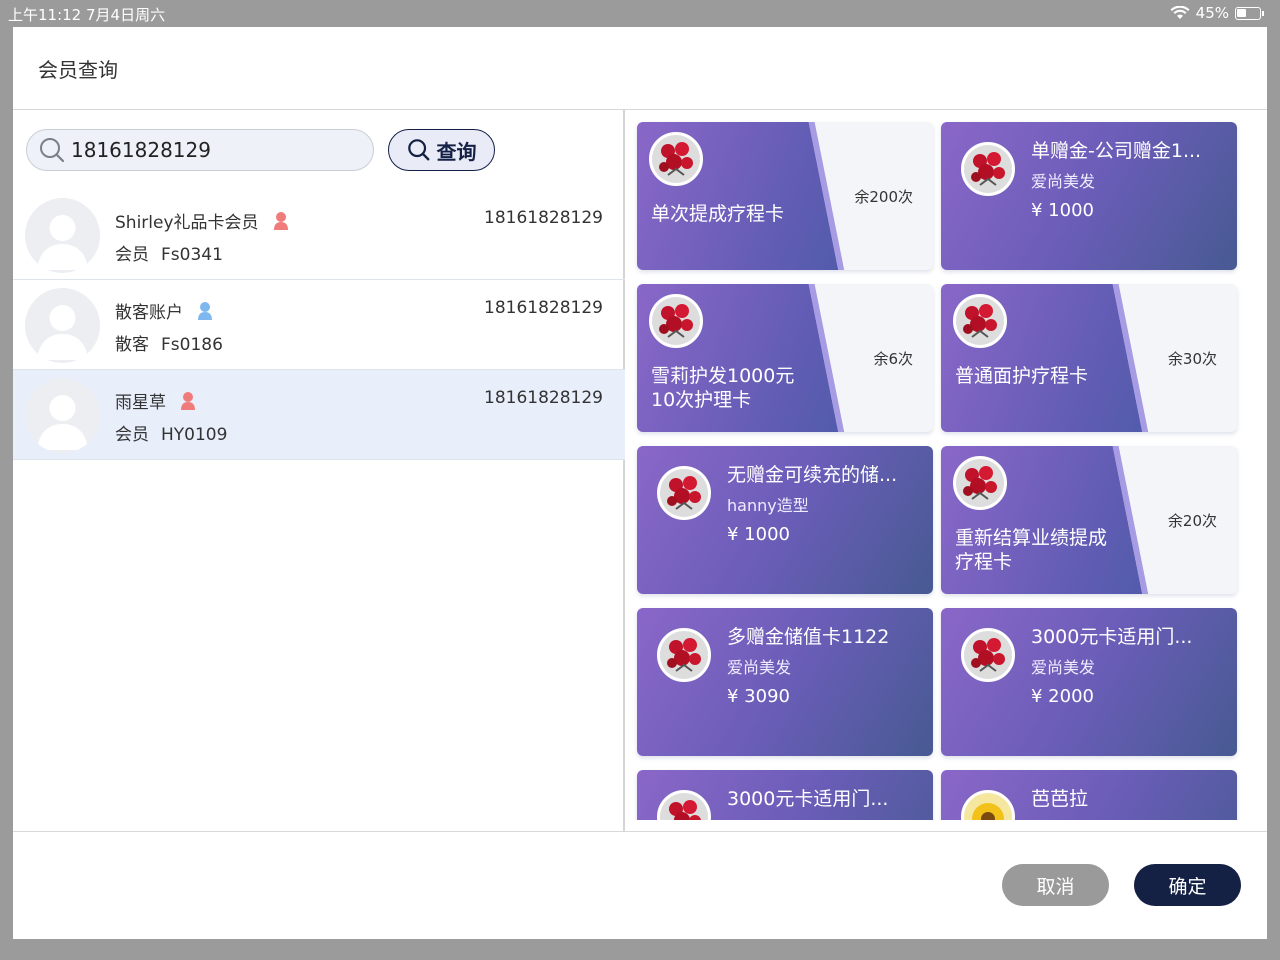  Describe the element at coordinates (640, 13) in the screenshot. I see `status-bar: 上午11:12 7月4日周六 45%` at that location.